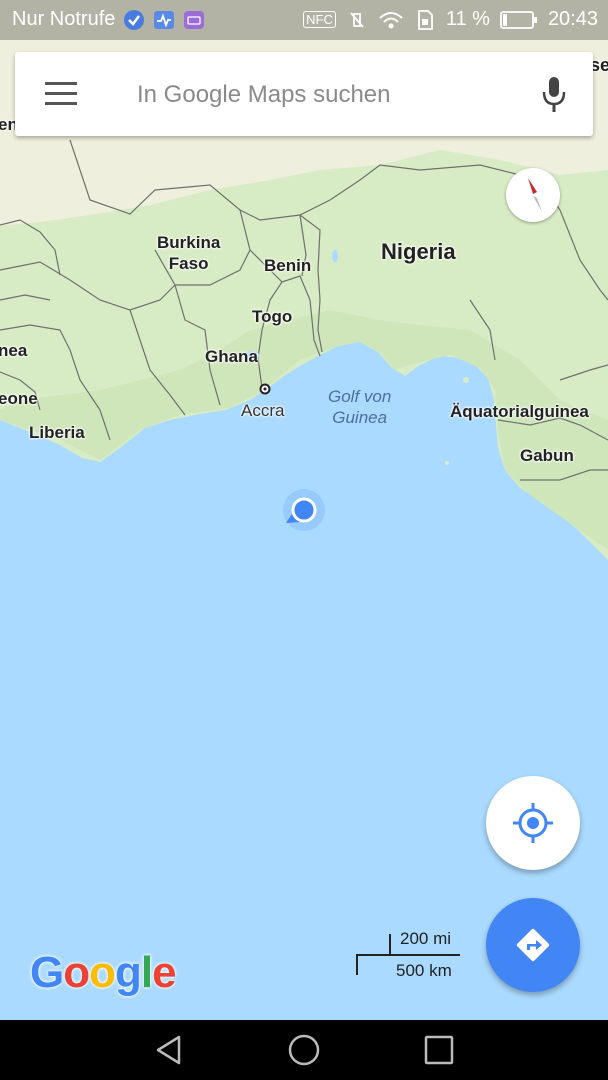 Image resolution: width=608 pixels, height=1080 pixels. What do you see at coordinates (518, 19) in the screenshot?
I see `battery-icon` at bounding box center [518, 19].